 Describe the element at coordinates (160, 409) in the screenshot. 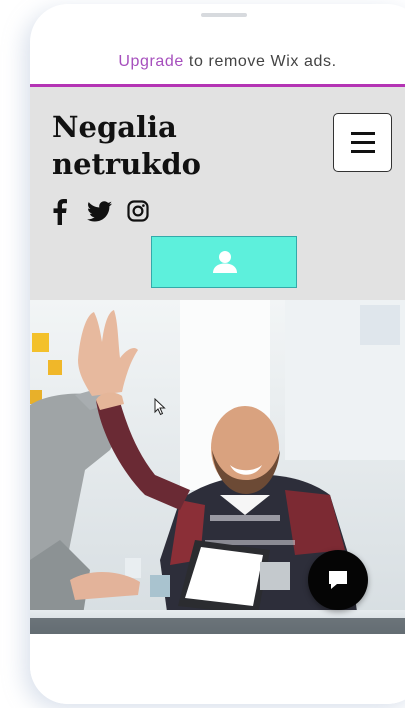

I see `mouse-cursor-icon` at that location.